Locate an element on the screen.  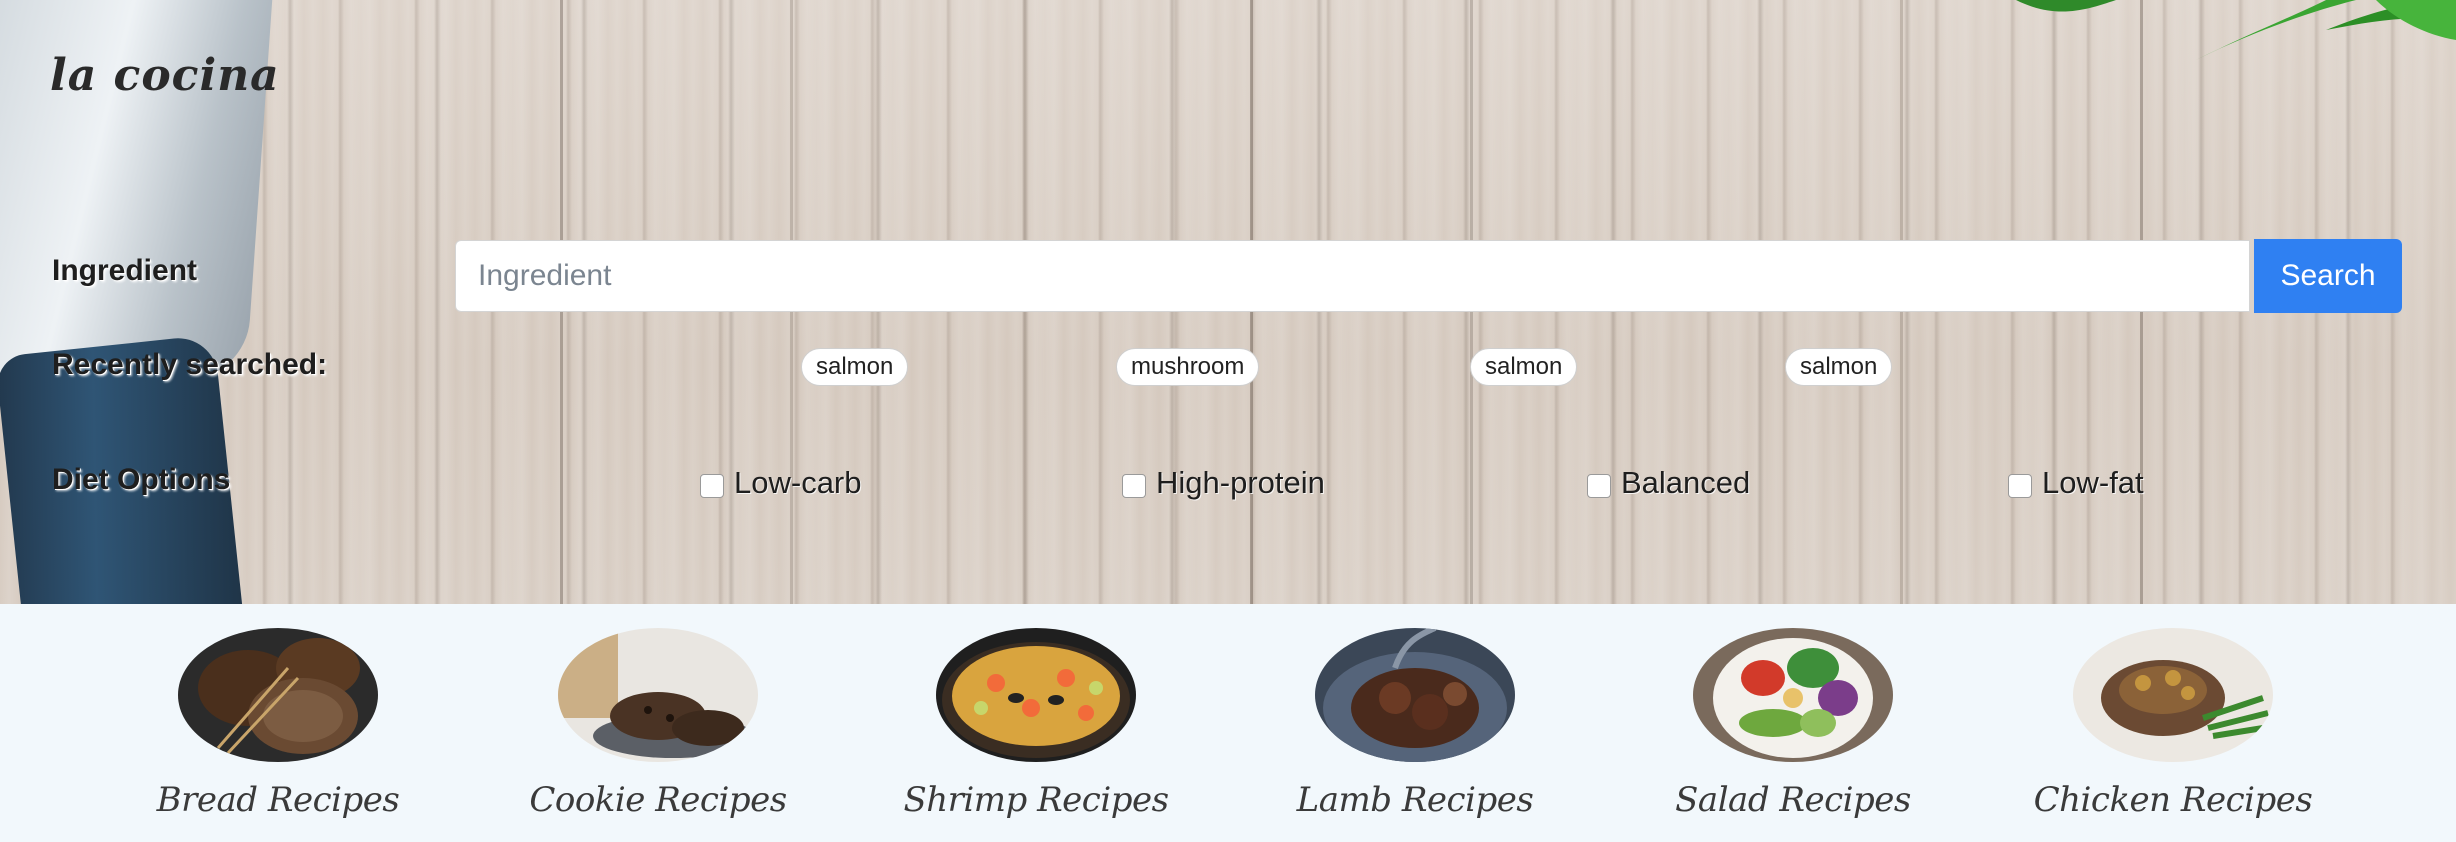
balanced-checkbox is located at coordinates (1599, 486).